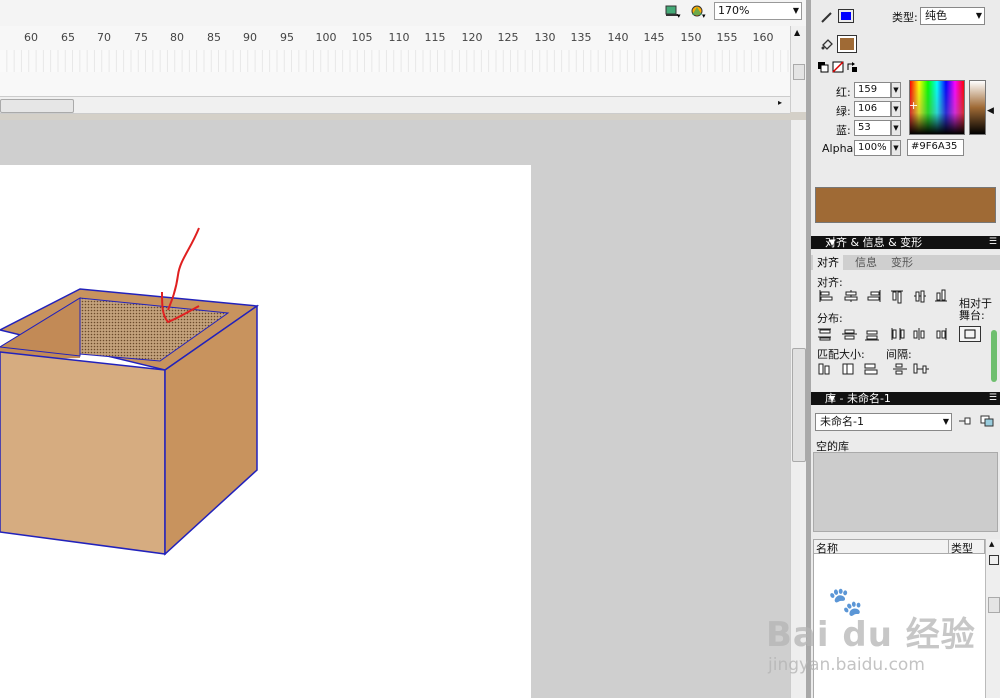 This screenshot has height=698, width=1000. I want to click on tab-align: 对齐, so click(828, 262).